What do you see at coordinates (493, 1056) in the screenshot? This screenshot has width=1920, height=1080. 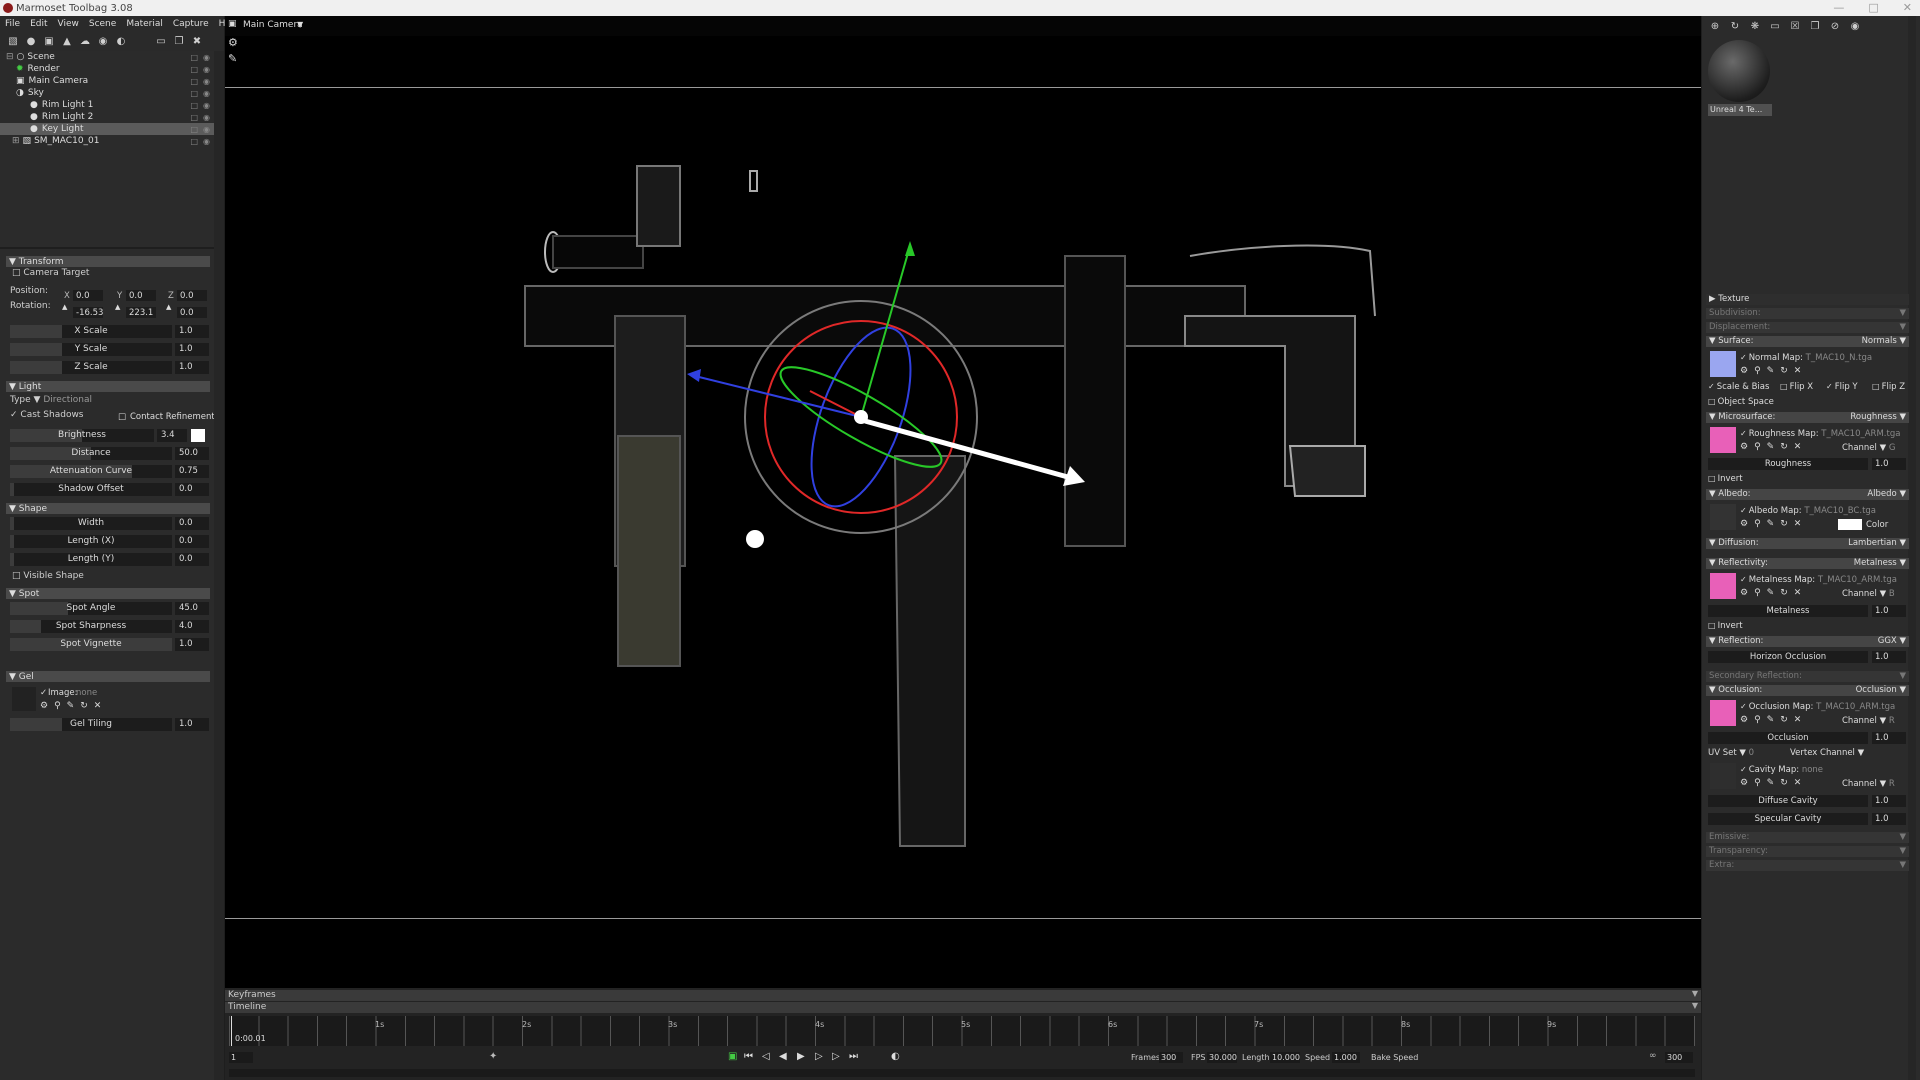 I see `keyframe-tool-icon: ✦` at bounding box center [493, 1056].